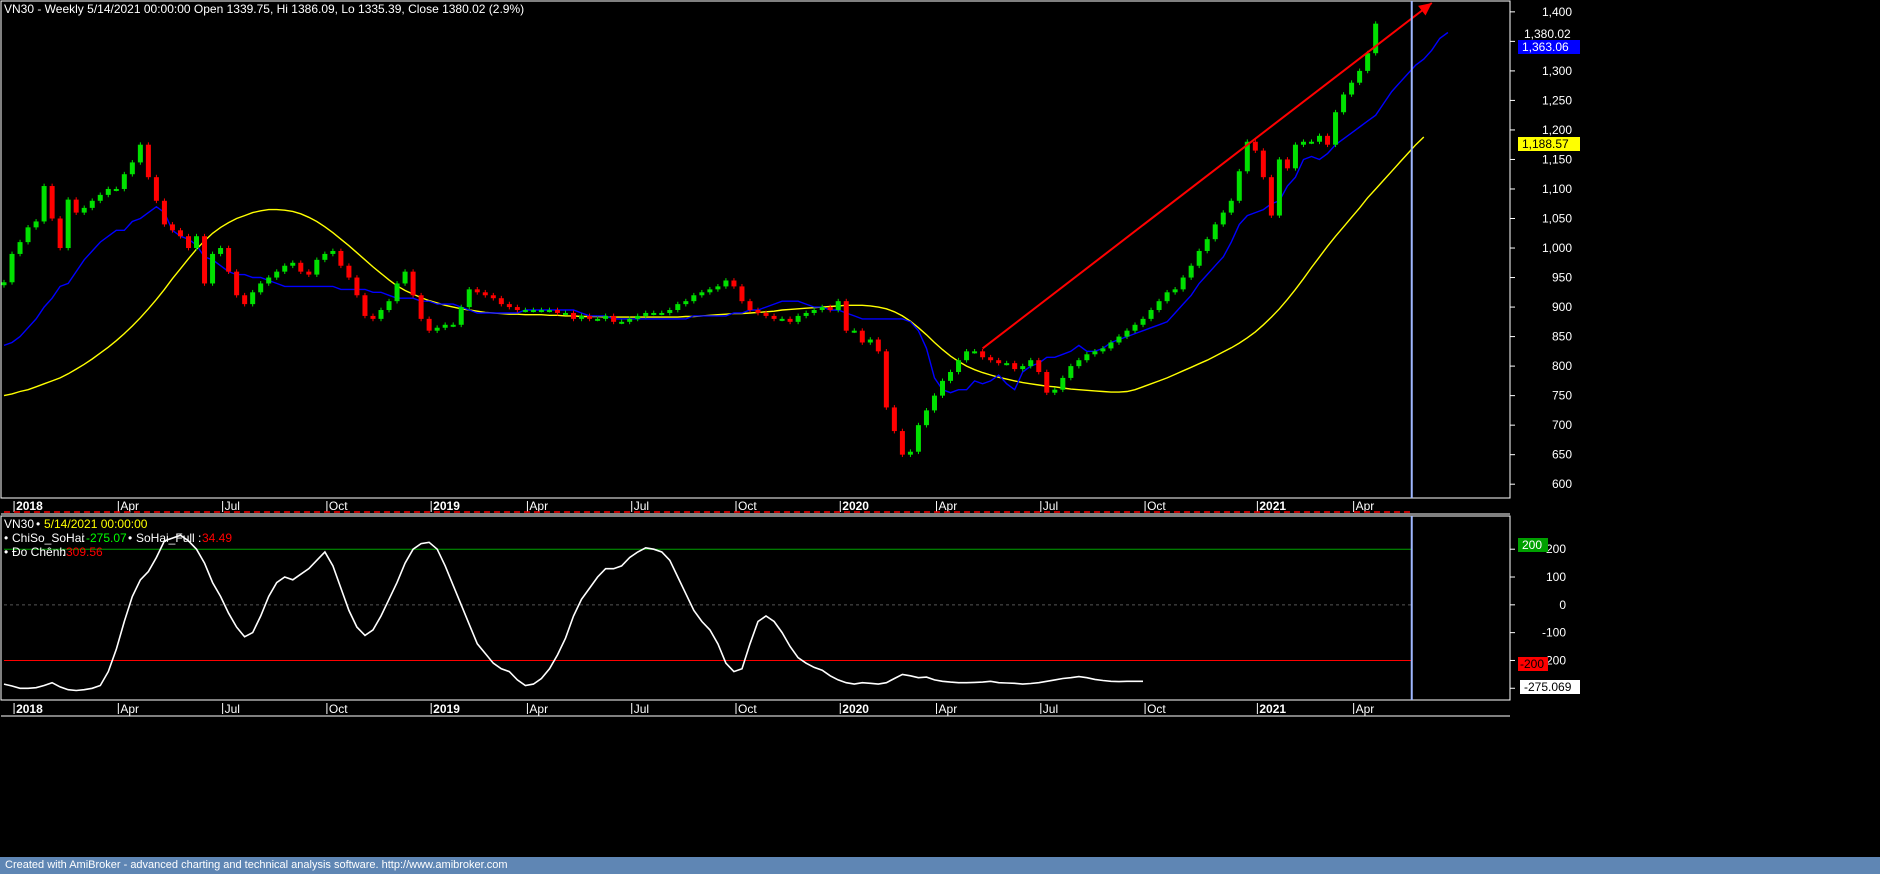 This screenshot has height=874, width=1880. What do you see at coordinates (165, 538) in the screenshot?
I see `legend-sohai-full-name: SoHai_Full` at bounding box center [165, 538].